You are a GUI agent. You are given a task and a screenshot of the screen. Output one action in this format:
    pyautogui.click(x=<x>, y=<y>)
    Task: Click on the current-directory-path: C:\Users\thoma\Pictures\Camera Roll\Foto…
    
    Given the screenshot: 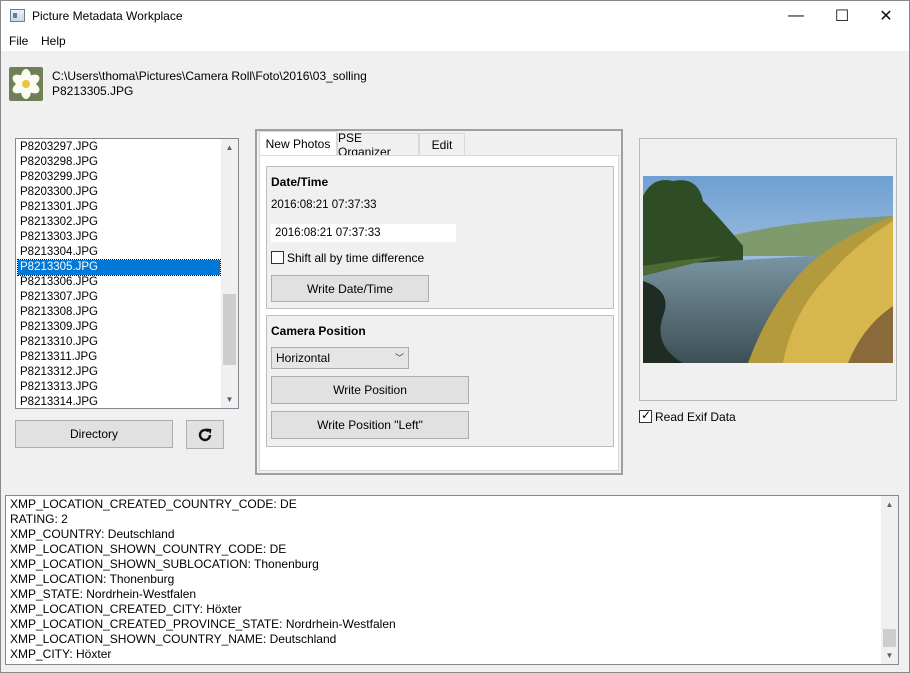 What is the action you would take?
    pyautogui.click(x=209, y=76)
    